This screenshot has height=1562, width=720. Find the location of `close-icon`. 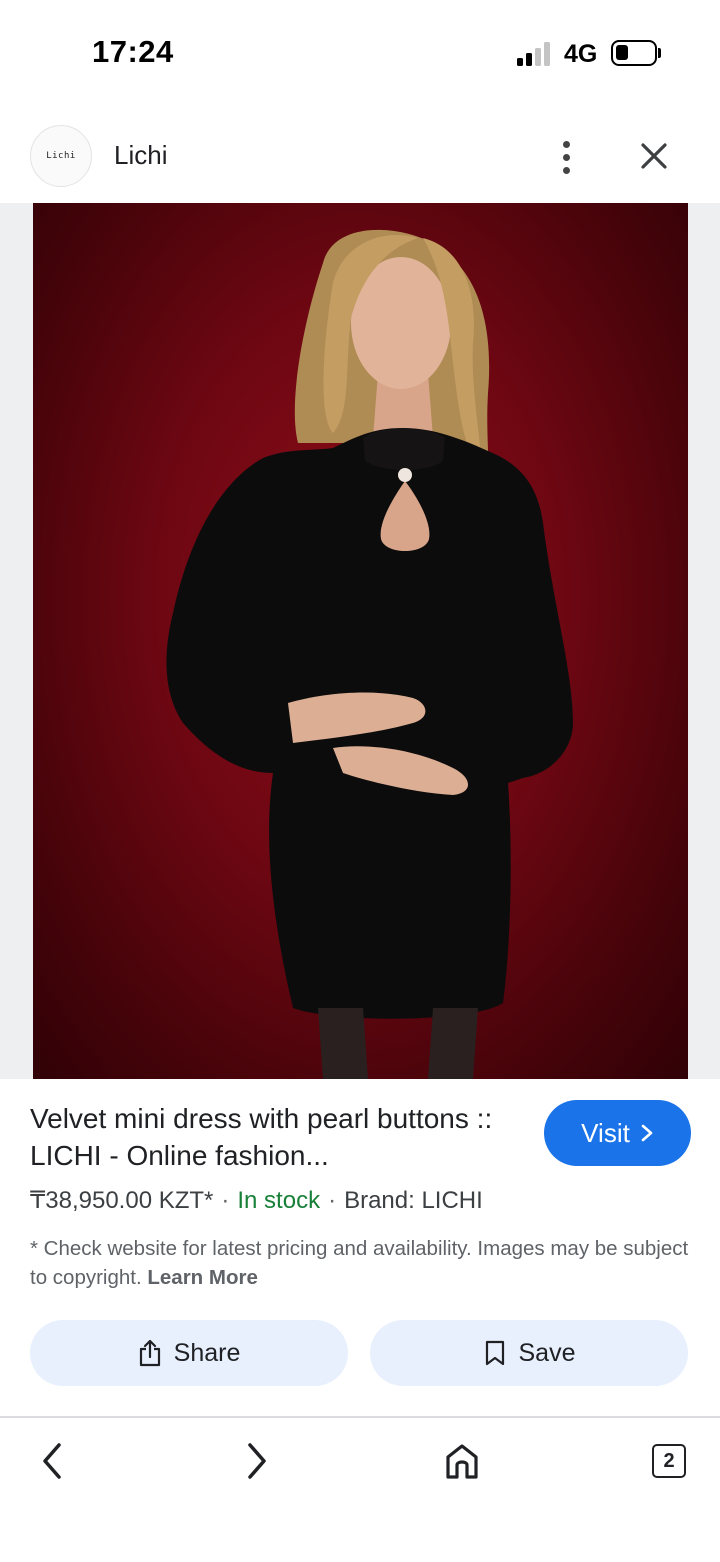

close-icon is located at coordinates (654, 156).